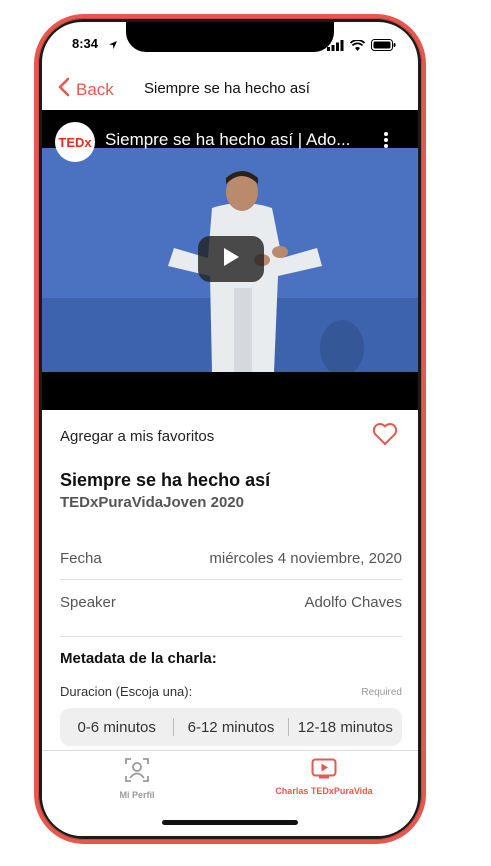  I want to click on tab-label-mi-perfil: Mi Perfil, so click(137, 795).